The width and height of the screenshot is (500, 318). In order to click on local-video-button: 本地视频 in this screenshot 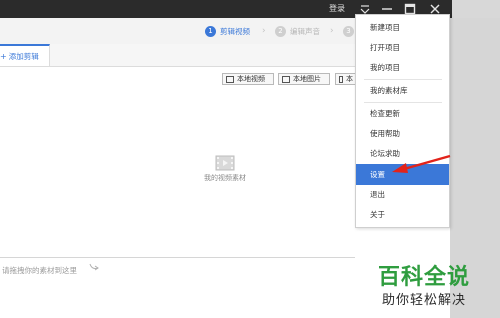, I will do `click(248, 79)`.